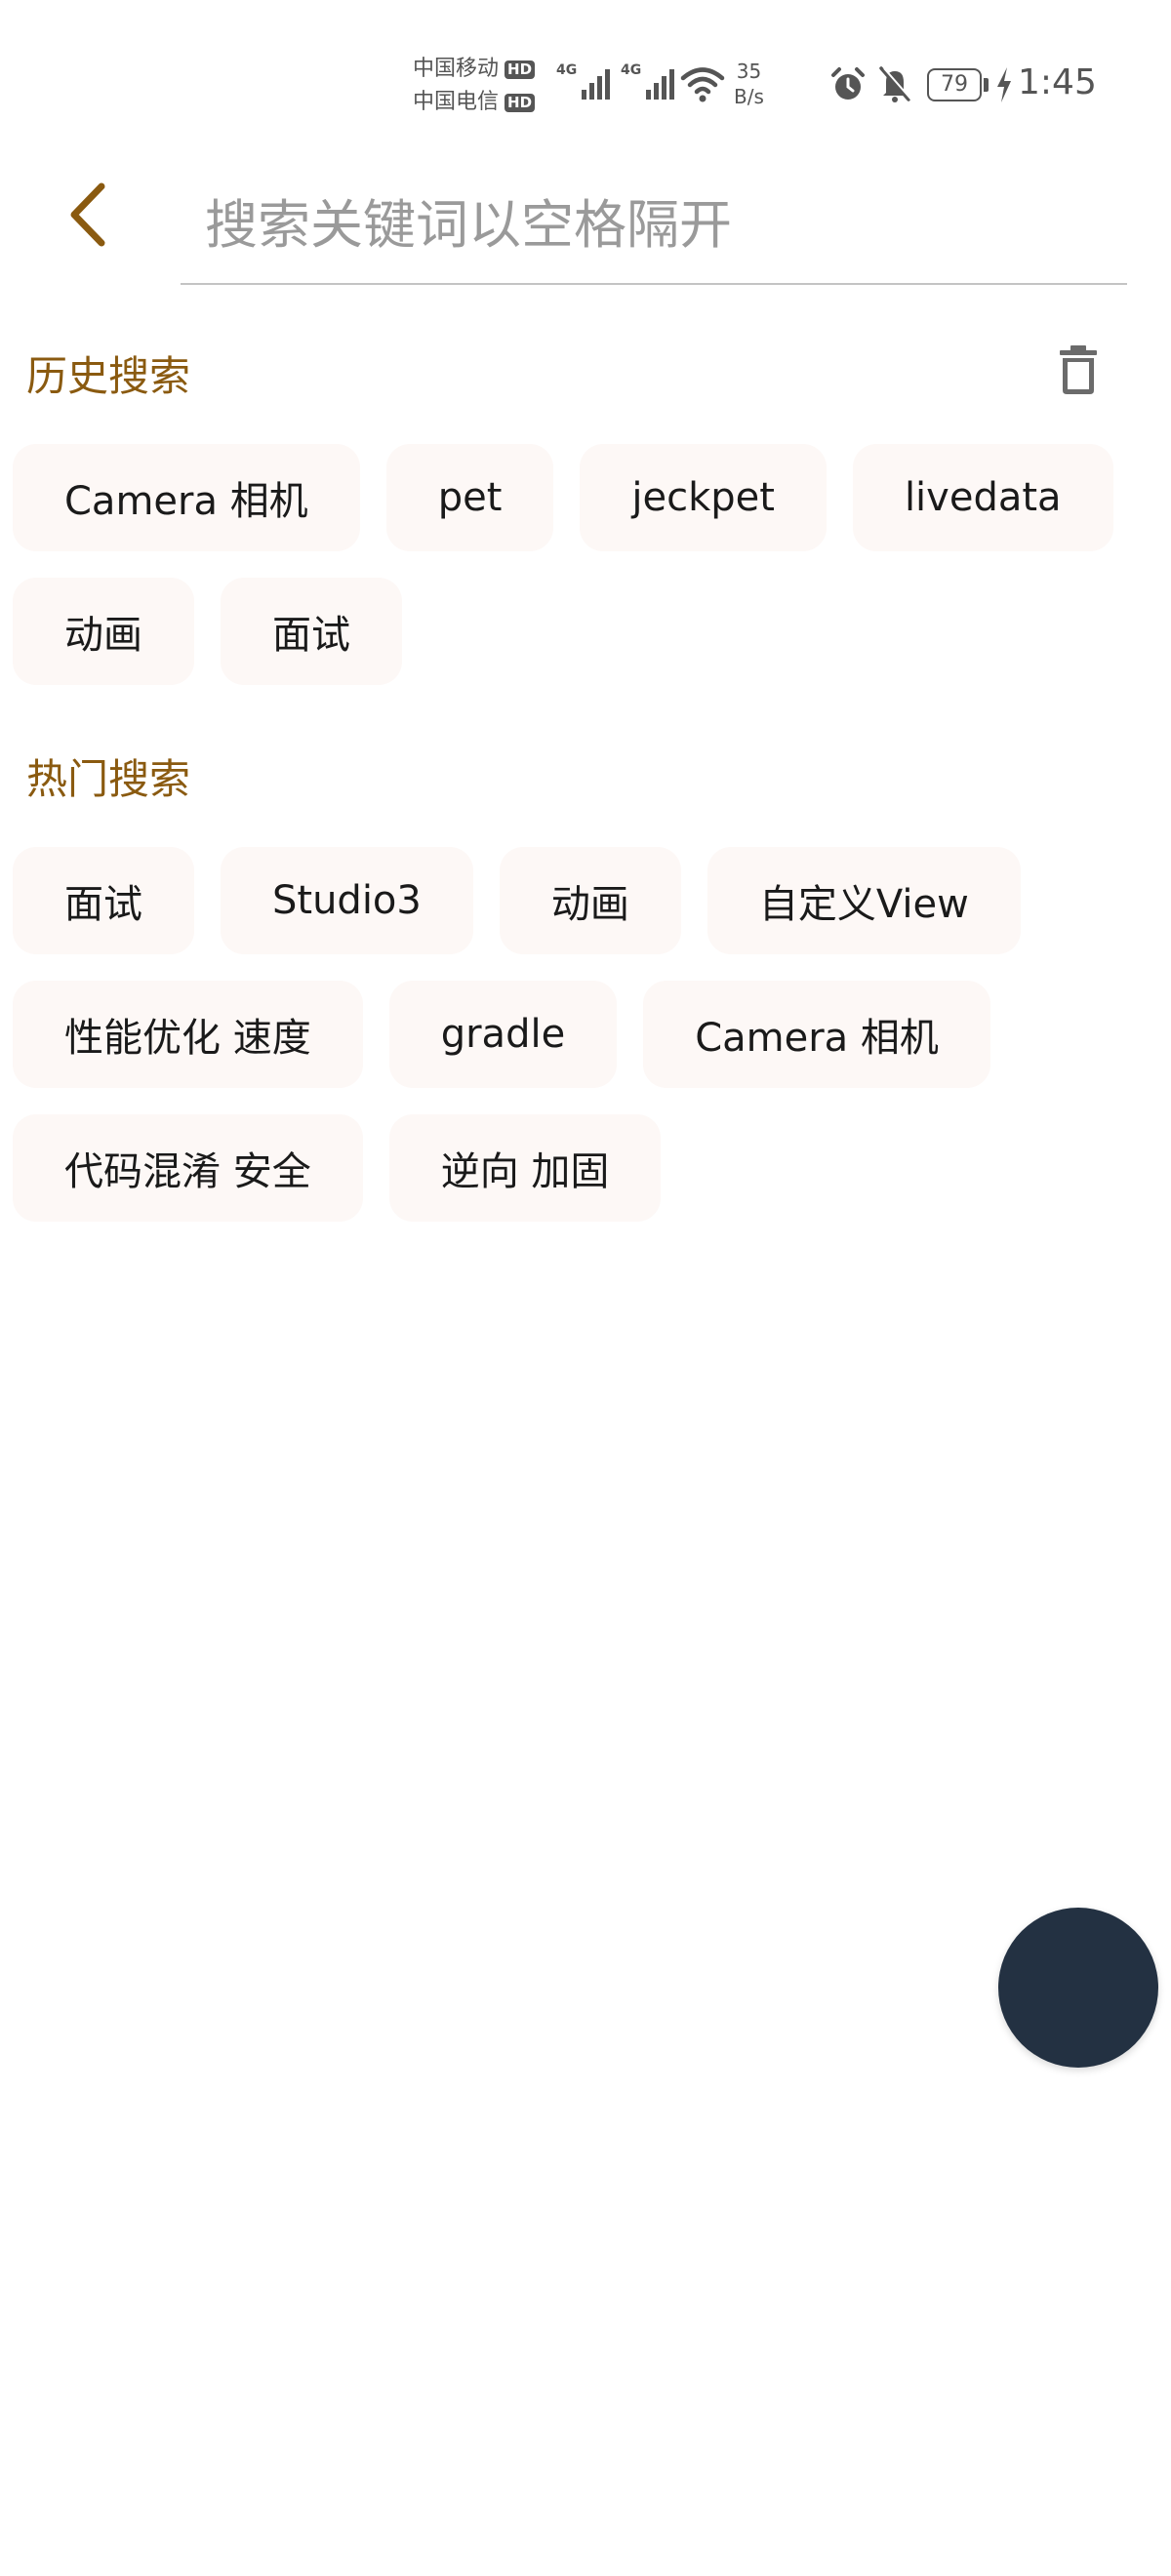 This screenshot has height=2576, width=1171. I want to click on floating-action-button, so click(1078, 1988).